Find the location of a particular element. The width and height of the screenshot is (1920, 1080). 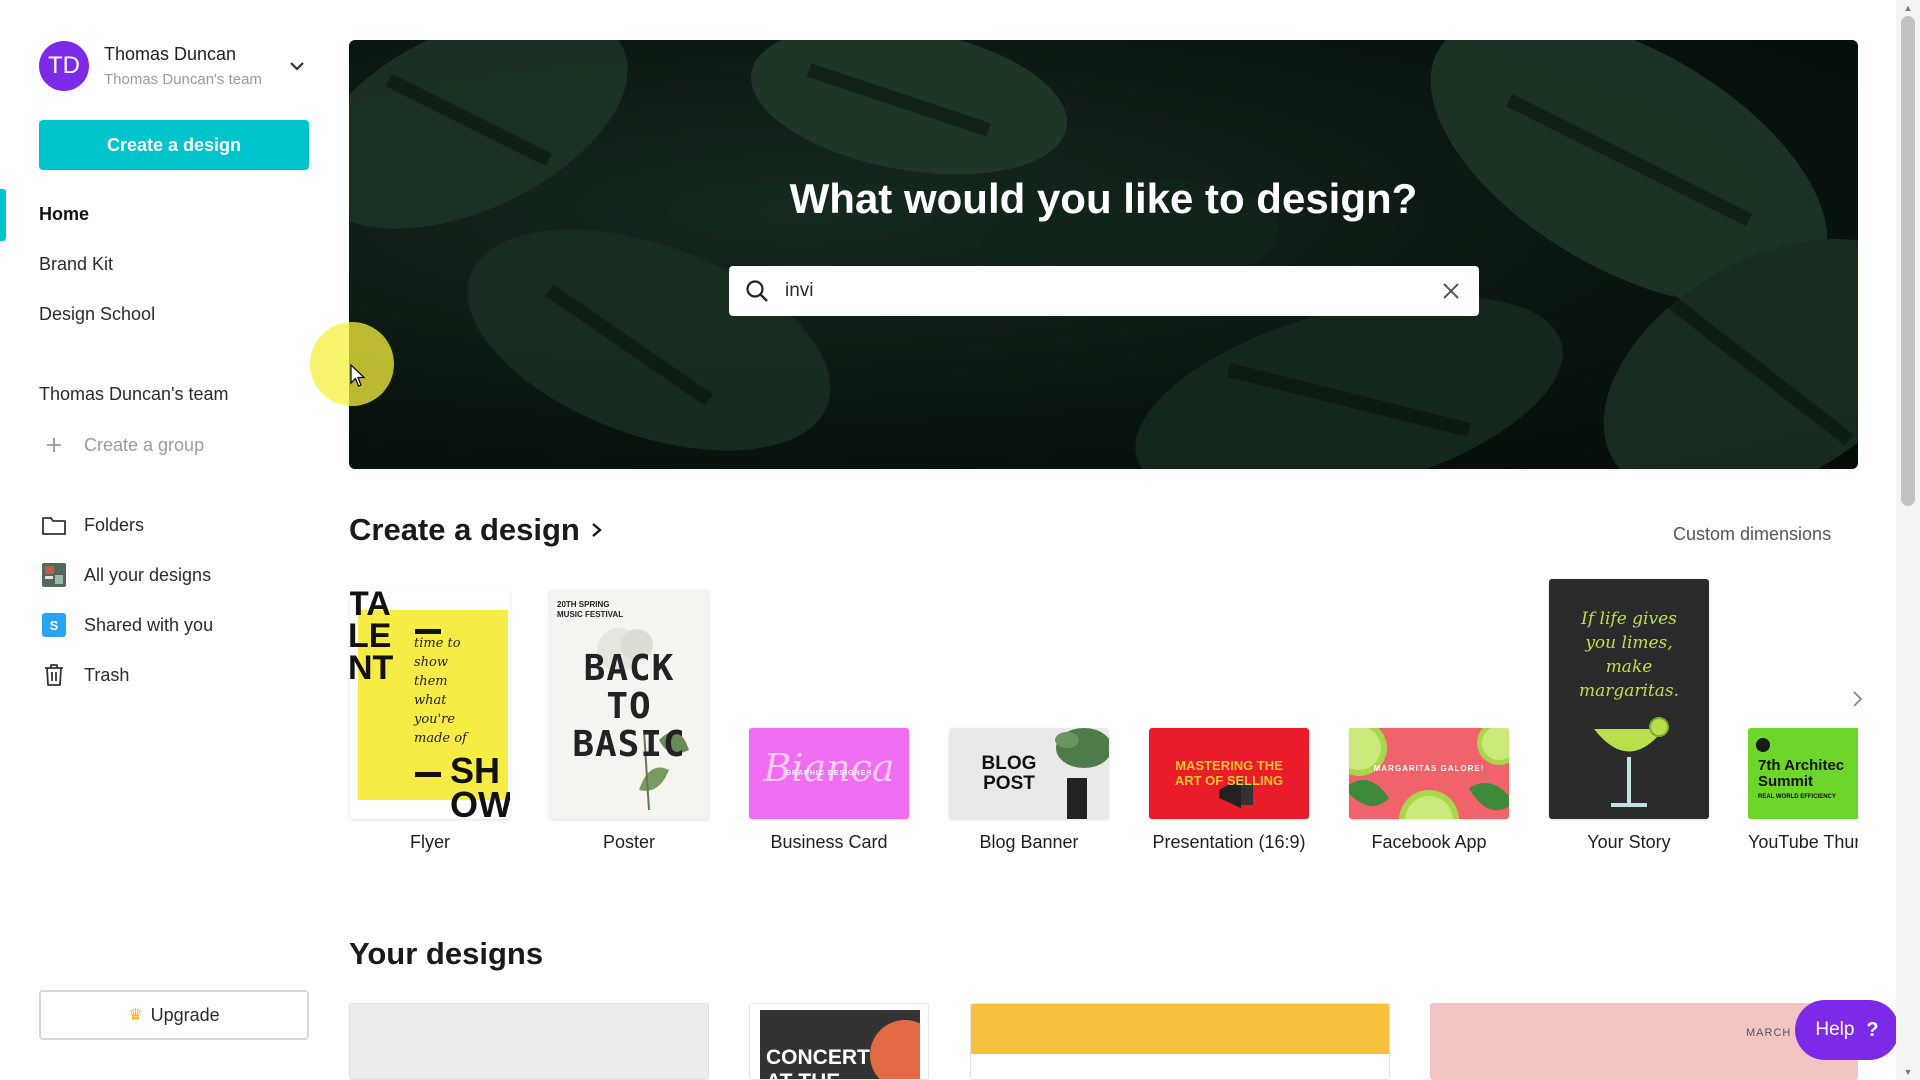

business-card-text: GRAPHIC DESIGNER is located at coordinates (829, 773).